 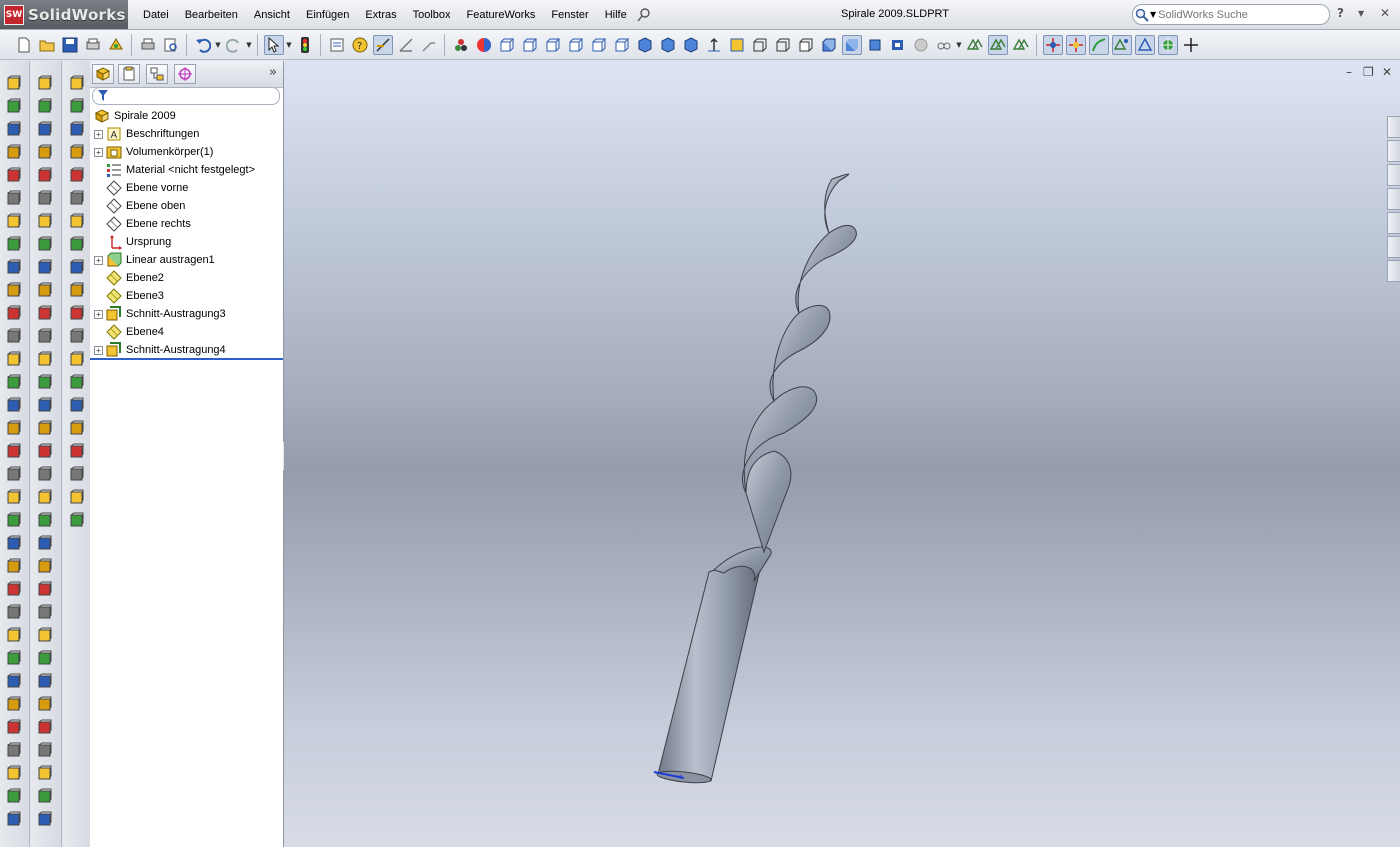 What do you see at coordinates (160, 350) in the screenshot?
I see `tree-node: + Schnitt-Austragung4` at bounding box center [160, 350].